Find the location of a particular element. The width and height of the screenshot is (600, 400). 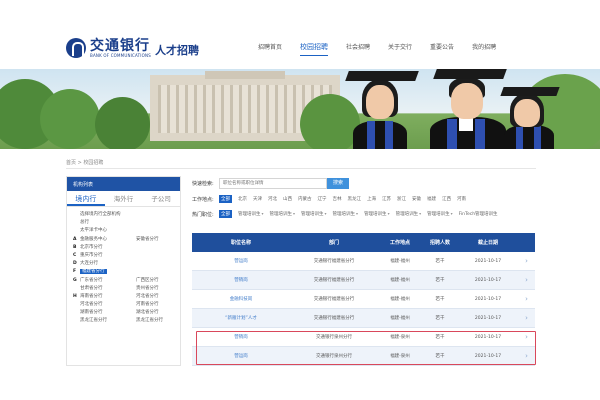

header-count: 招聘人数 is located at coordinates (439, 243).